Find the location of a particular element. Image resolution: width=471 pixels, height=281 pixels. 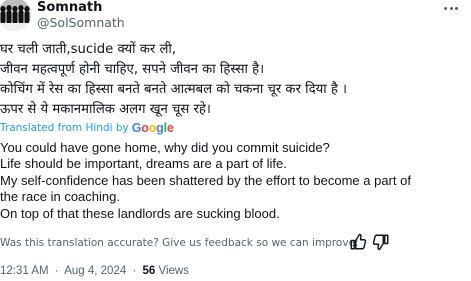

original-line: ऊपर से ये मकानमालिक अलग खून चूस रहे। is located at coordinates (105, 109).